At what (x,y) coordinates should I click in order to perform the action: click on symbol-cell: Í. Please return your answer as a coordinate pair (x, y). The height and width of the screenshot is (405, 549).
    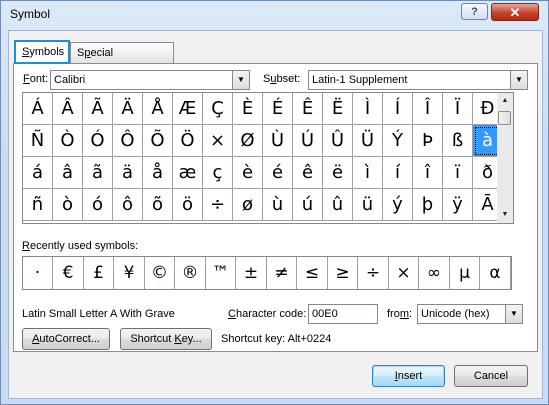
    Looking at the image, I should click on (398, 109).